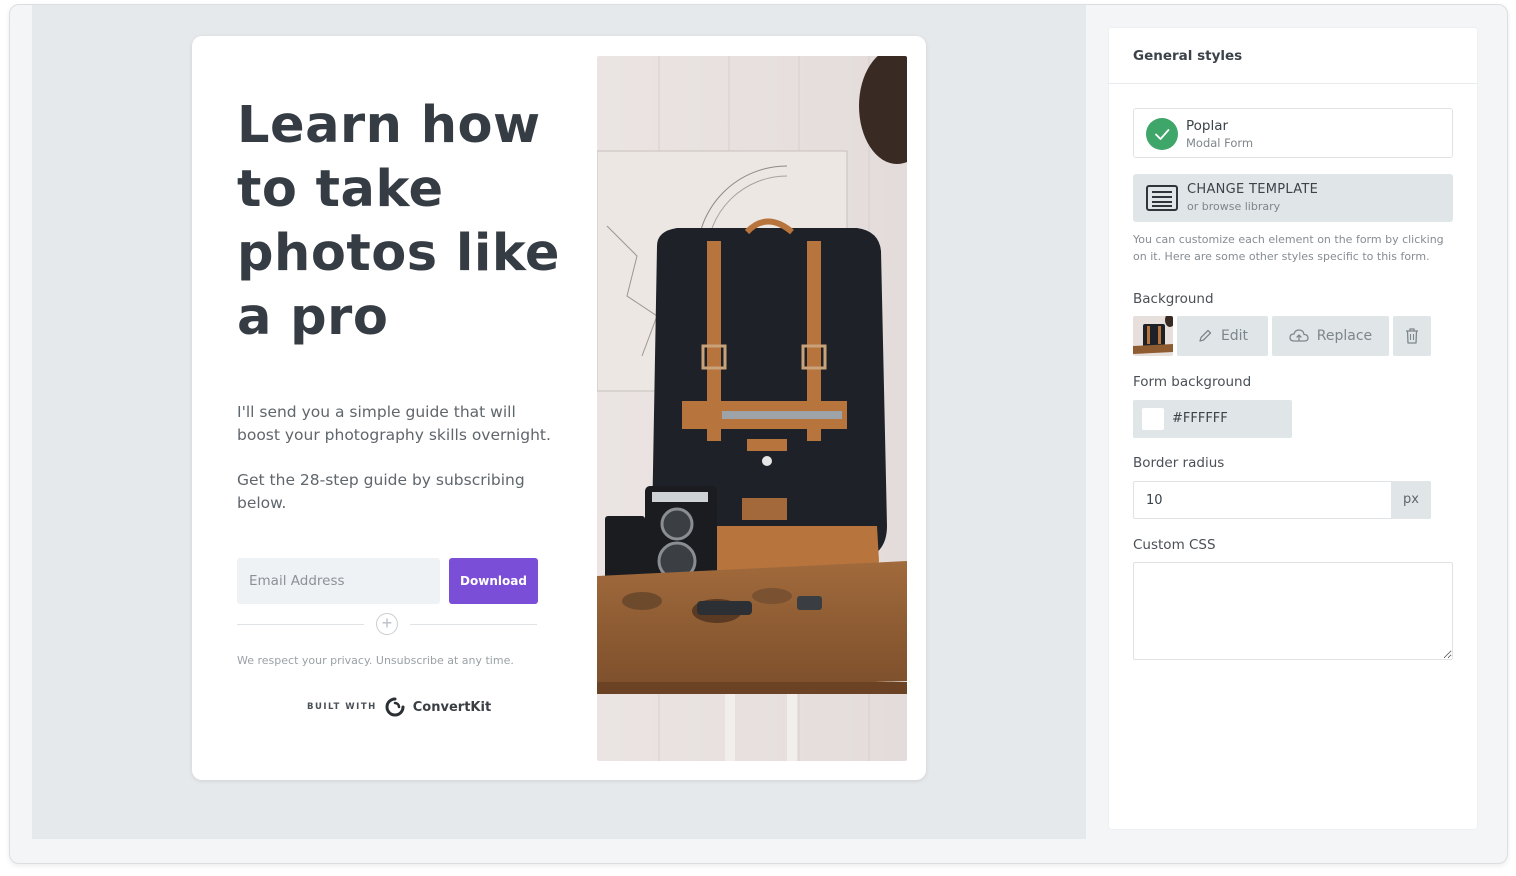 The width and height of the screenshot is (1516, 876). Describe the element at coordinates (493, 581) in the screenshot. I see `download-button: Download` at that location.